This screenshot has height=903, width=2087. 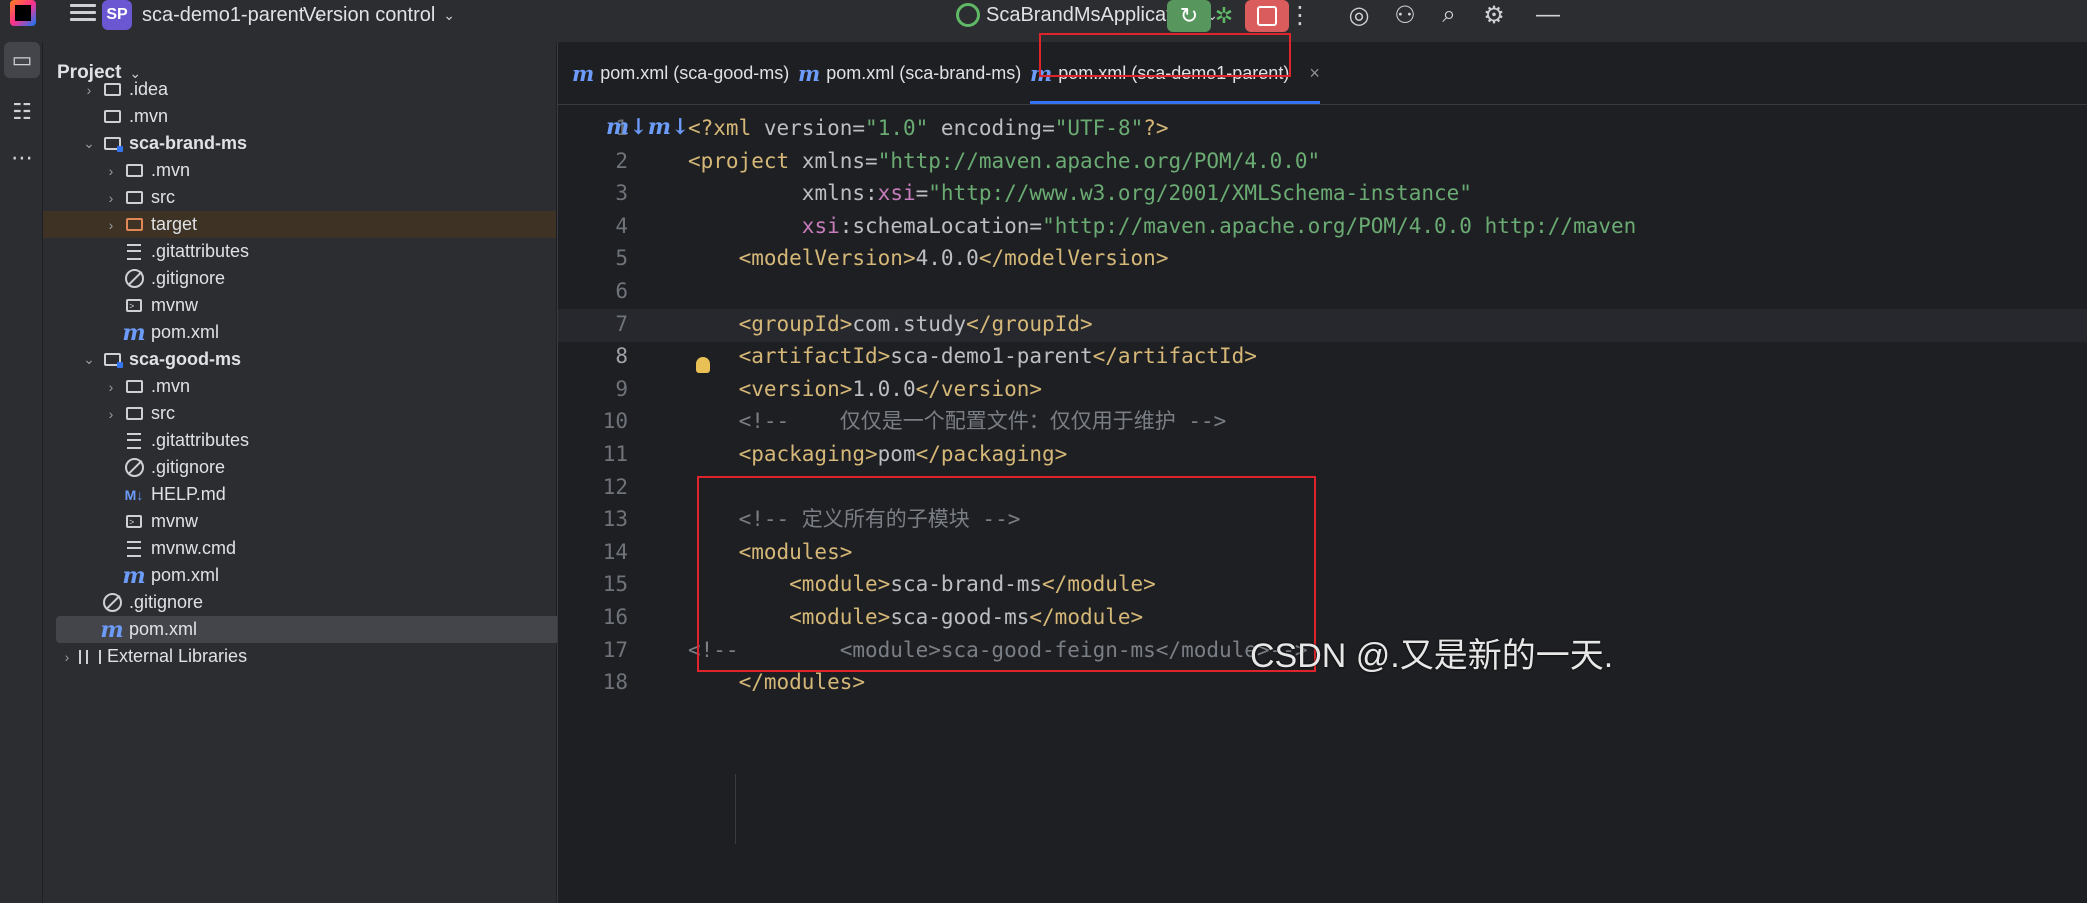 What do you see at coordinates (188, 143) in the screenshot?
I see `tree-item-label: sca-brand-ms` at bounding box center [188, 143].